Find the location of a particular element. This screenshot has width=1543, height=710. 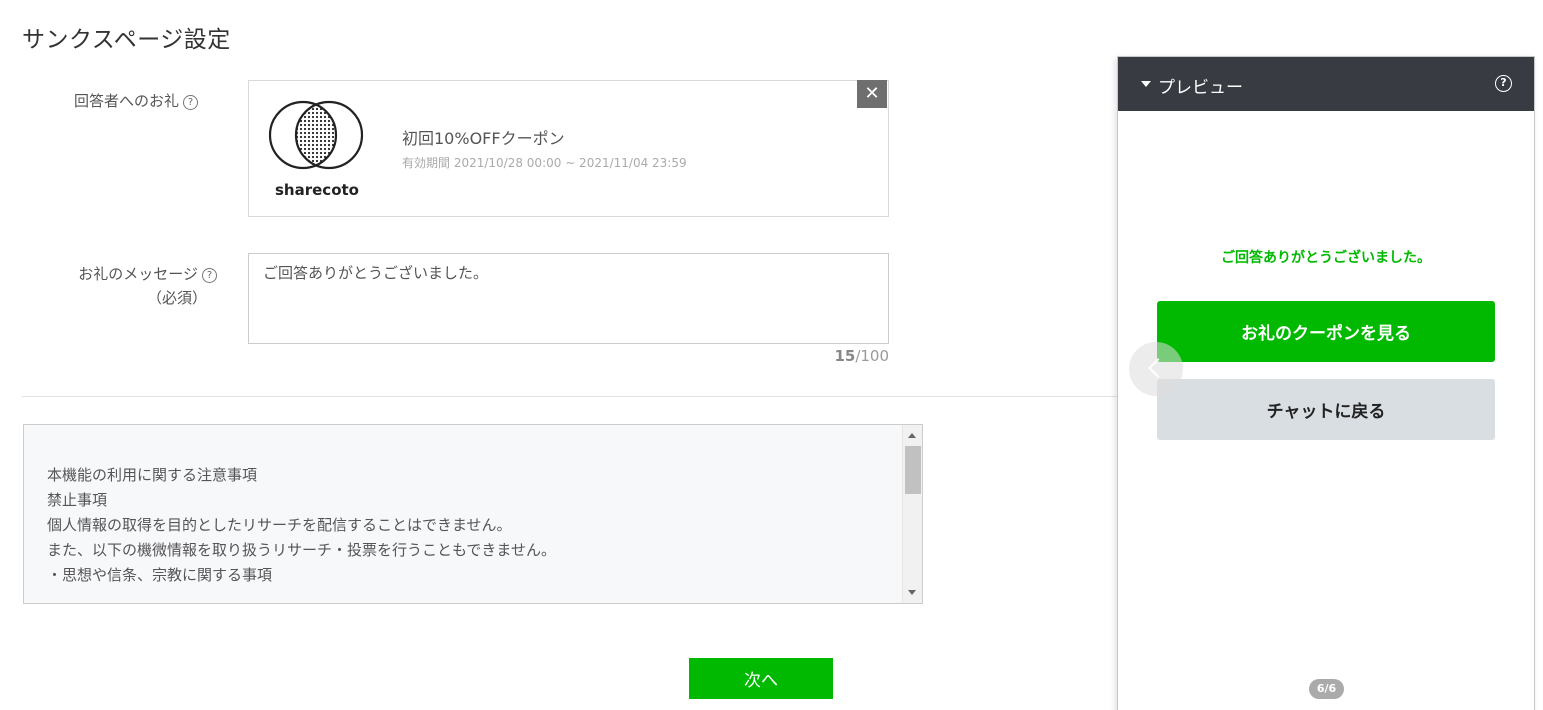

notice-line: また、以下の機微情報を取り扱うリサーチ・投票を行うこともできません。 is located at coordinates (301, 550).